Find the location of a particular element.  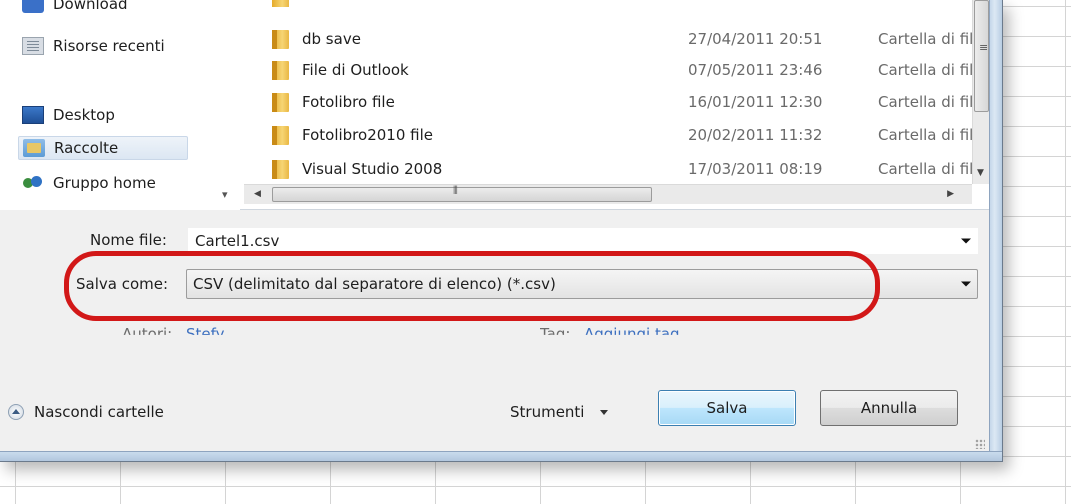

file-date: 27/04/2011 20:51 is located at coordinates (755, 39).